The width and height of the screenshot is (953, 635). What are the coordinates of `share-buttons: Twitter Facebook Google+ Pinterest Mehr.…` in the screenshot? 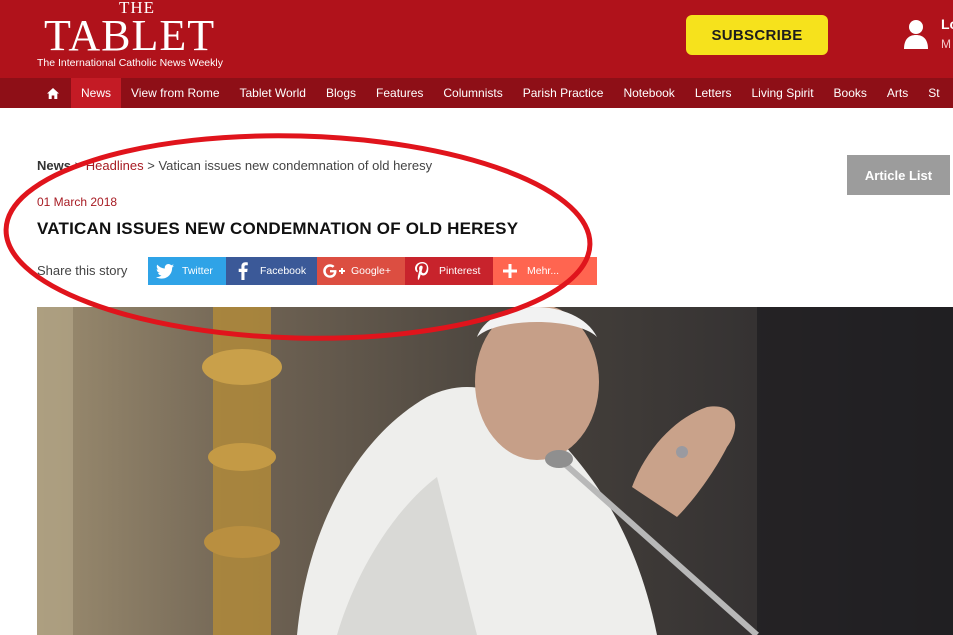 It's located at (372, 271).